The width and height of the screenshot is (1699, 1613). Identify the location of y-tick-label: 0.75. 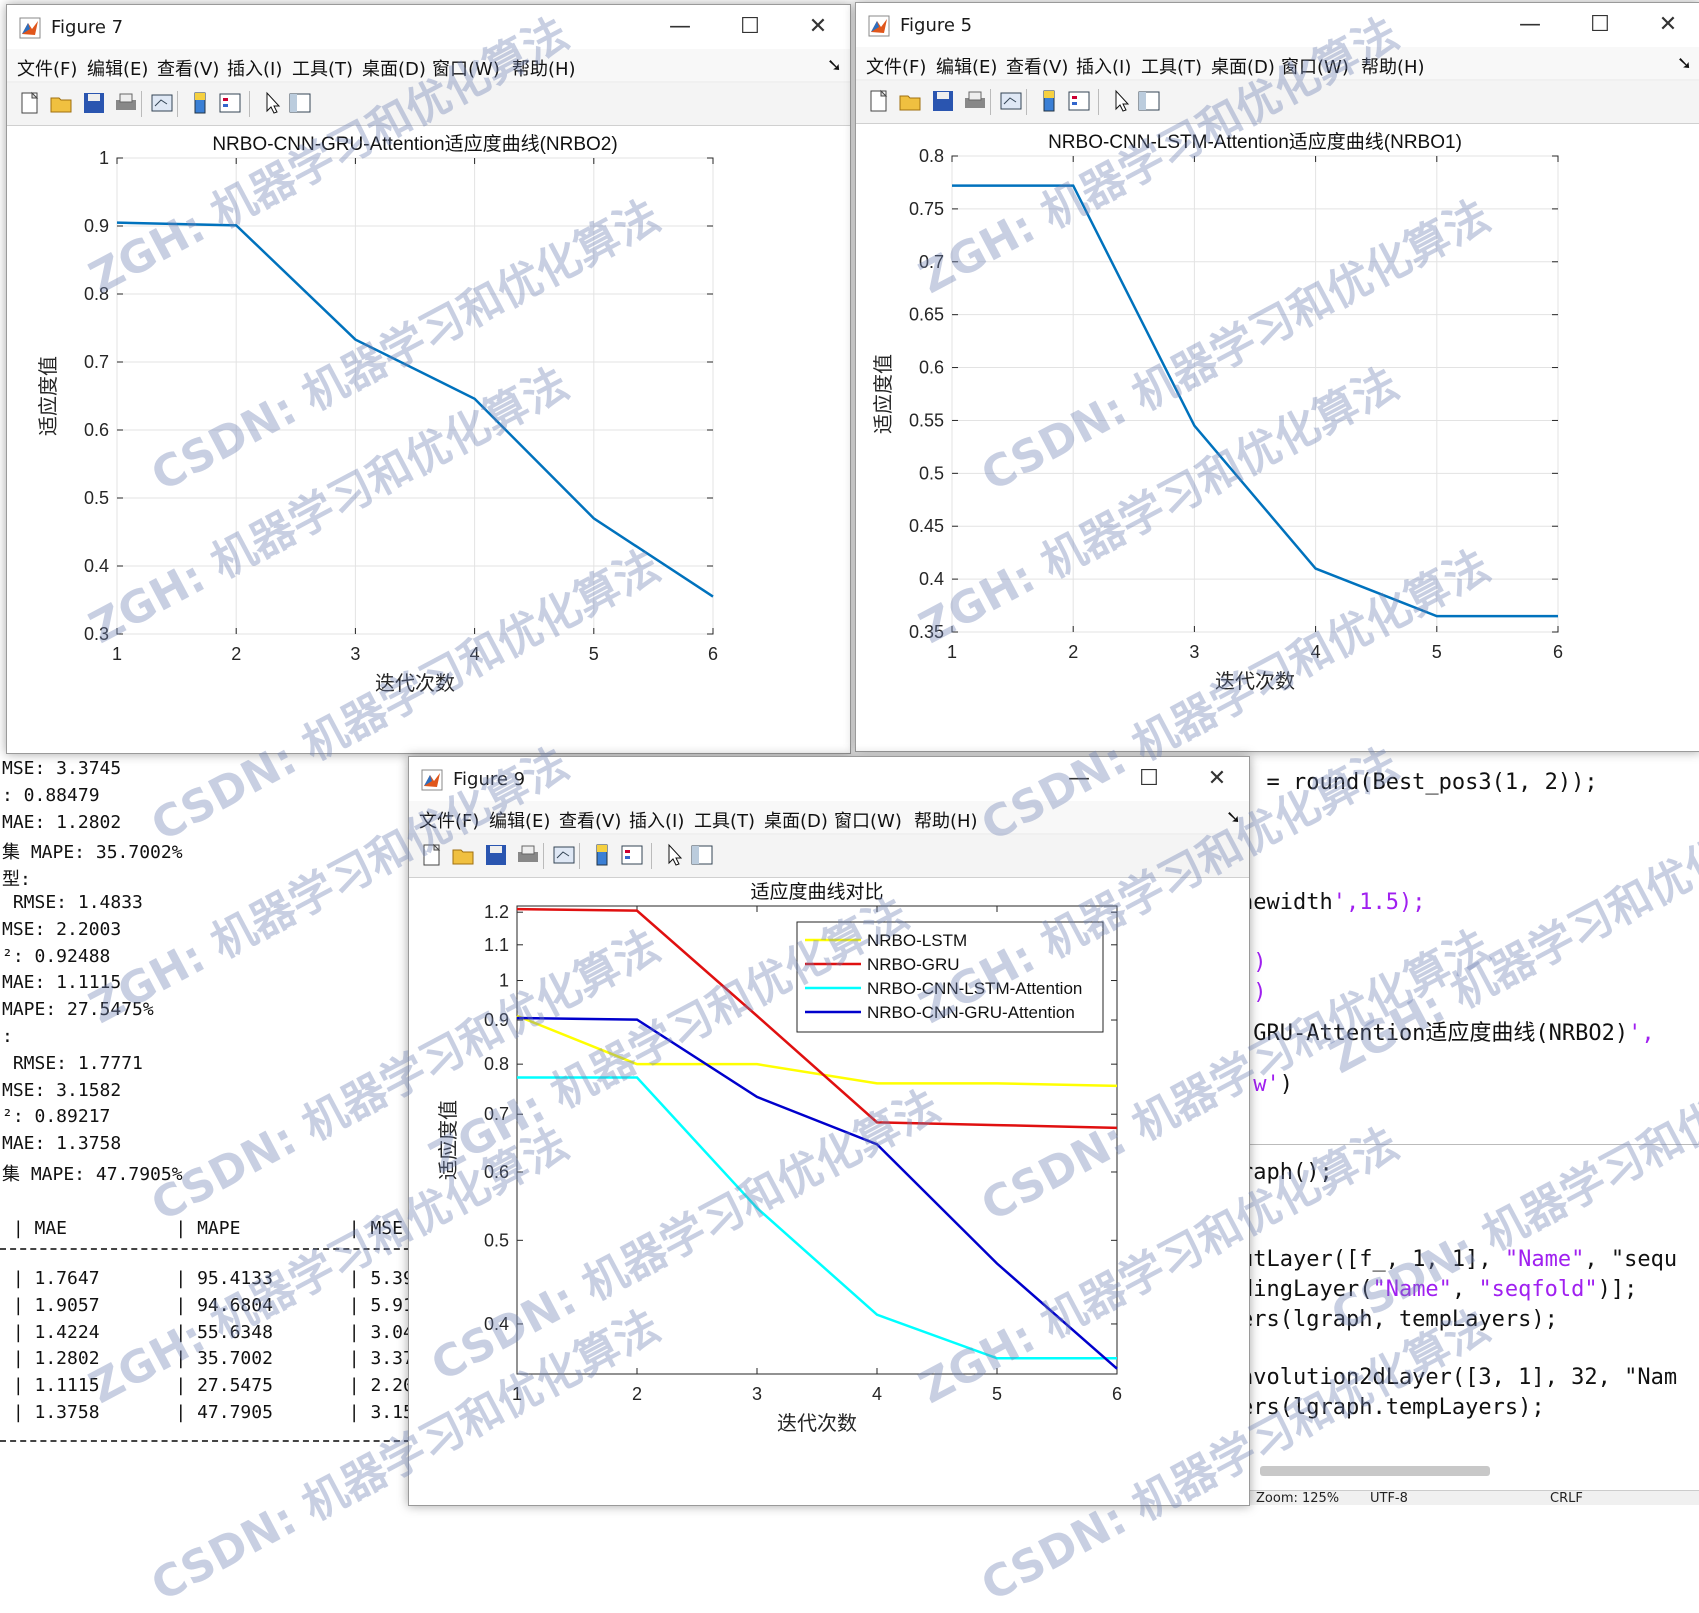
(926, 209).